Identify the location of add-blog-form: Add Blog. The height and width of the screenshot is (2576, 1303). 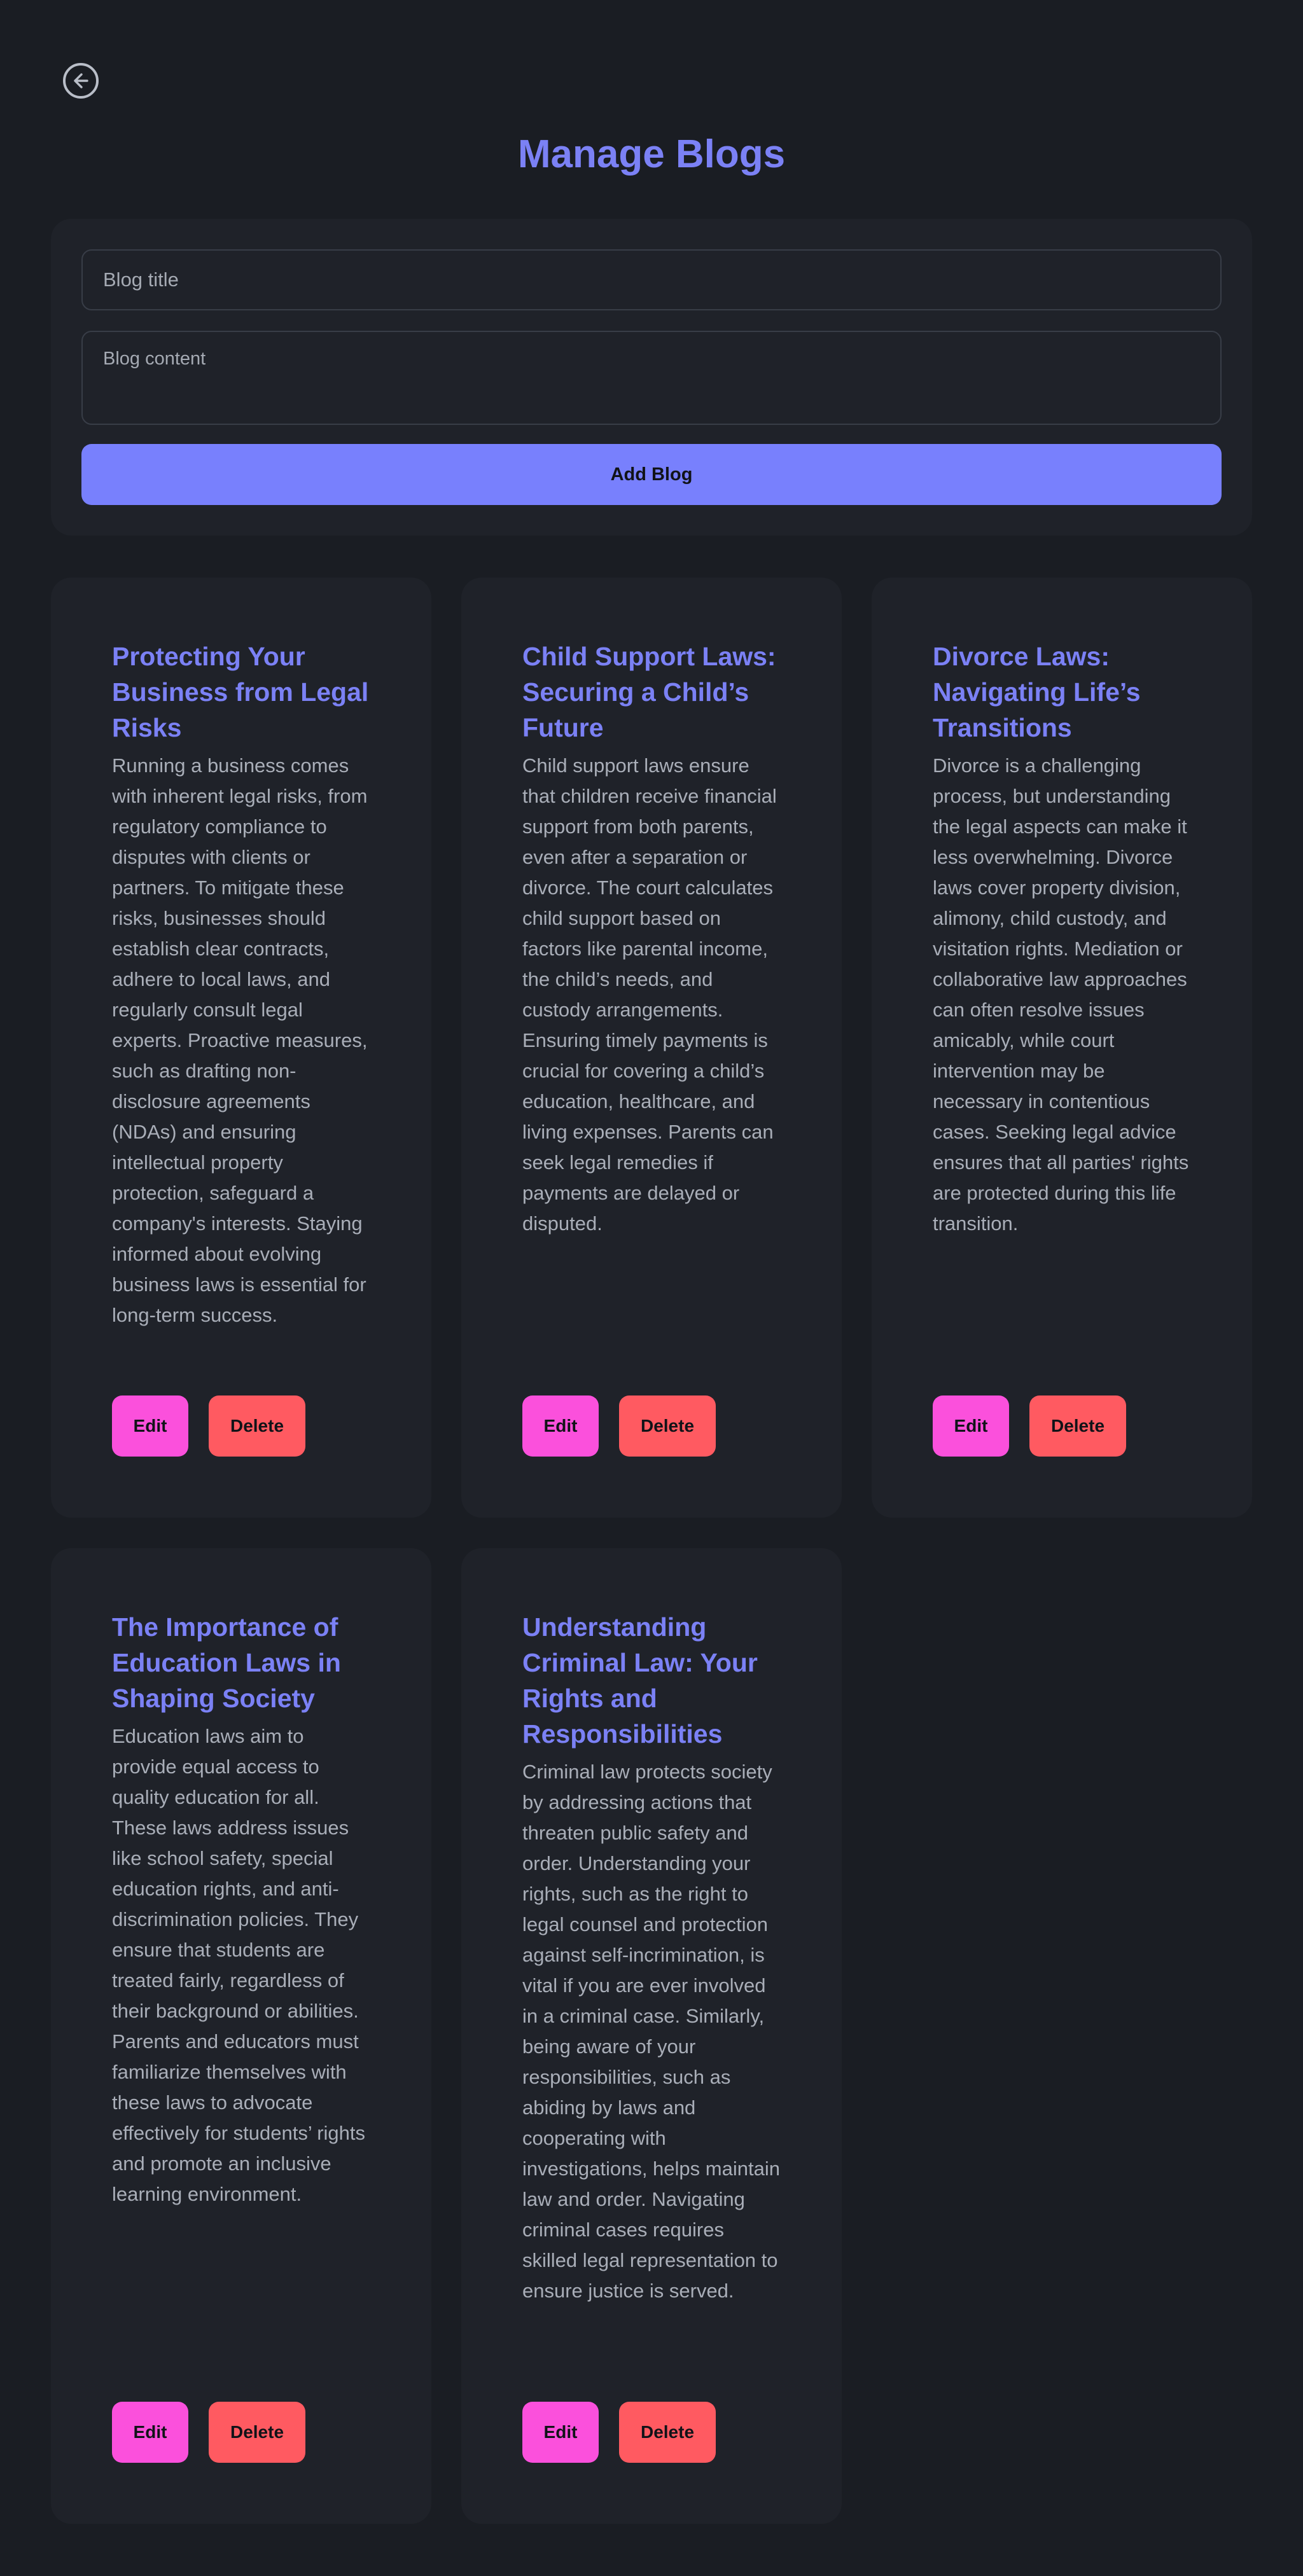
(651, 377).